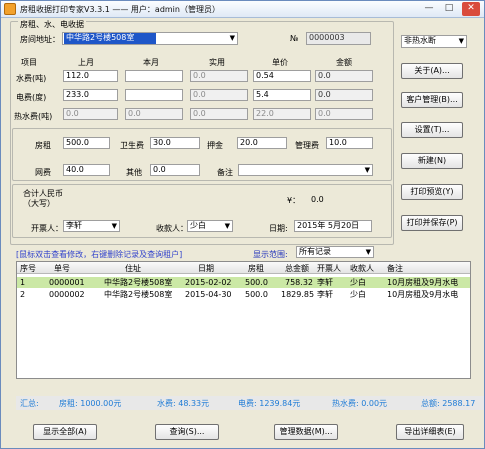 The width and height of the screenshot is (485, 449). Describe the element at coordinates (43, 145) in the screenshot. I see `rent-label: 房租` at that location.